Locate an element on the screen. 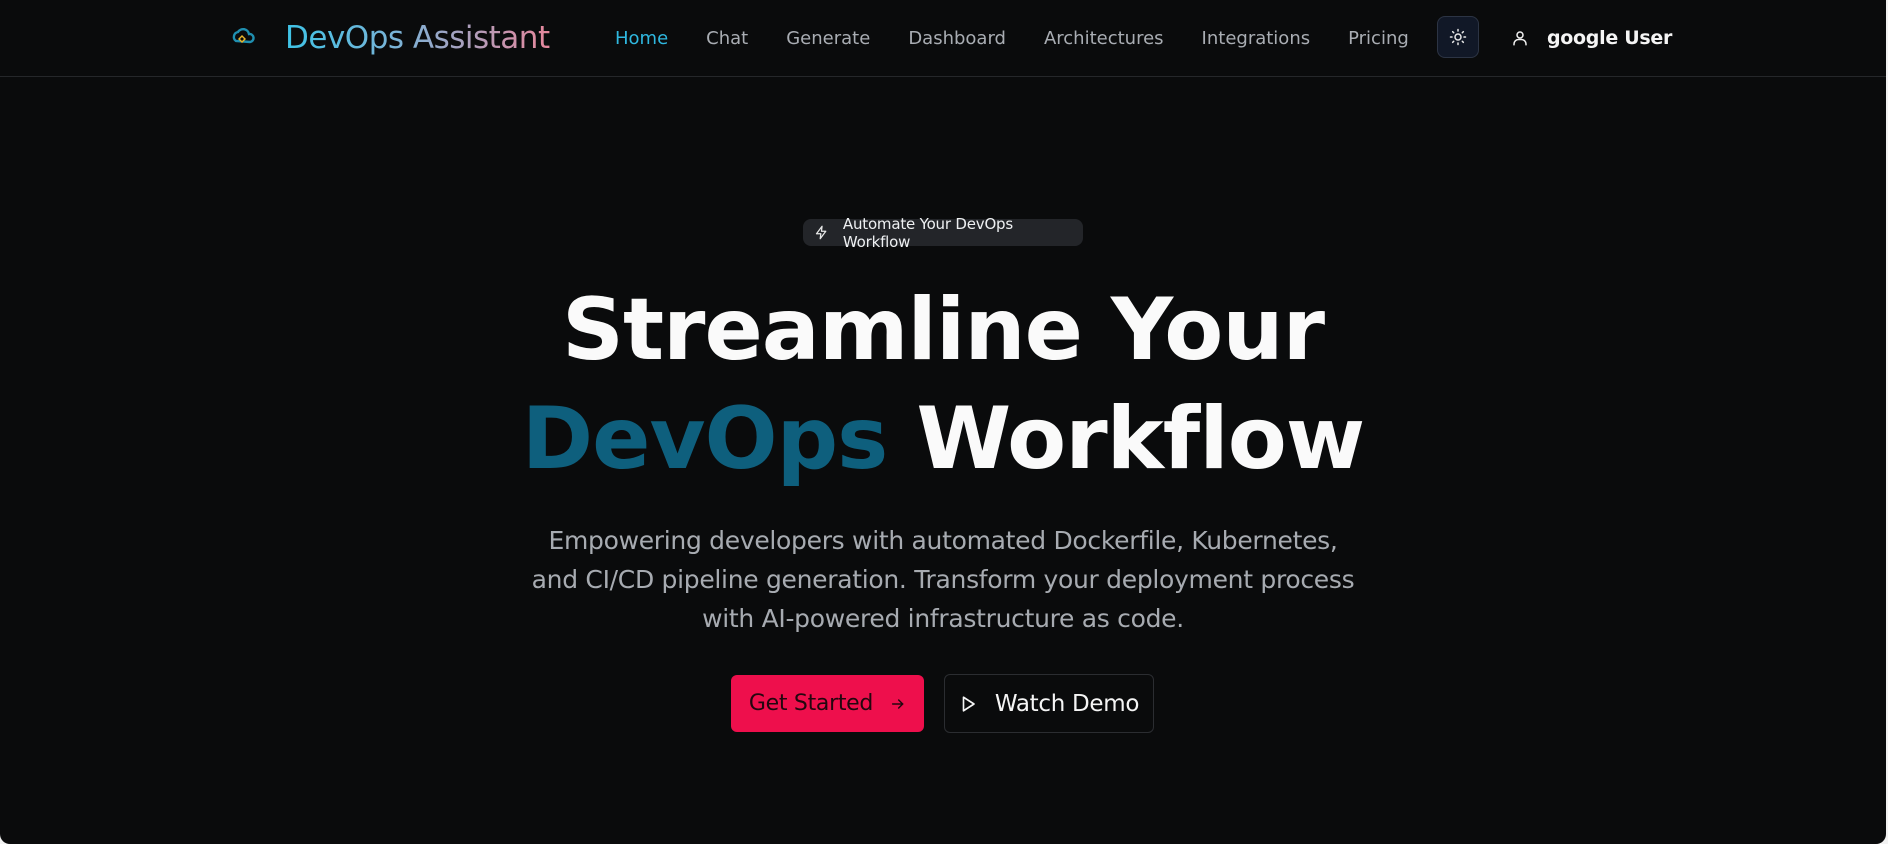 This screenshot has height=844, width=1888. nav-link-home: Home is located at coordinates (641, 38).